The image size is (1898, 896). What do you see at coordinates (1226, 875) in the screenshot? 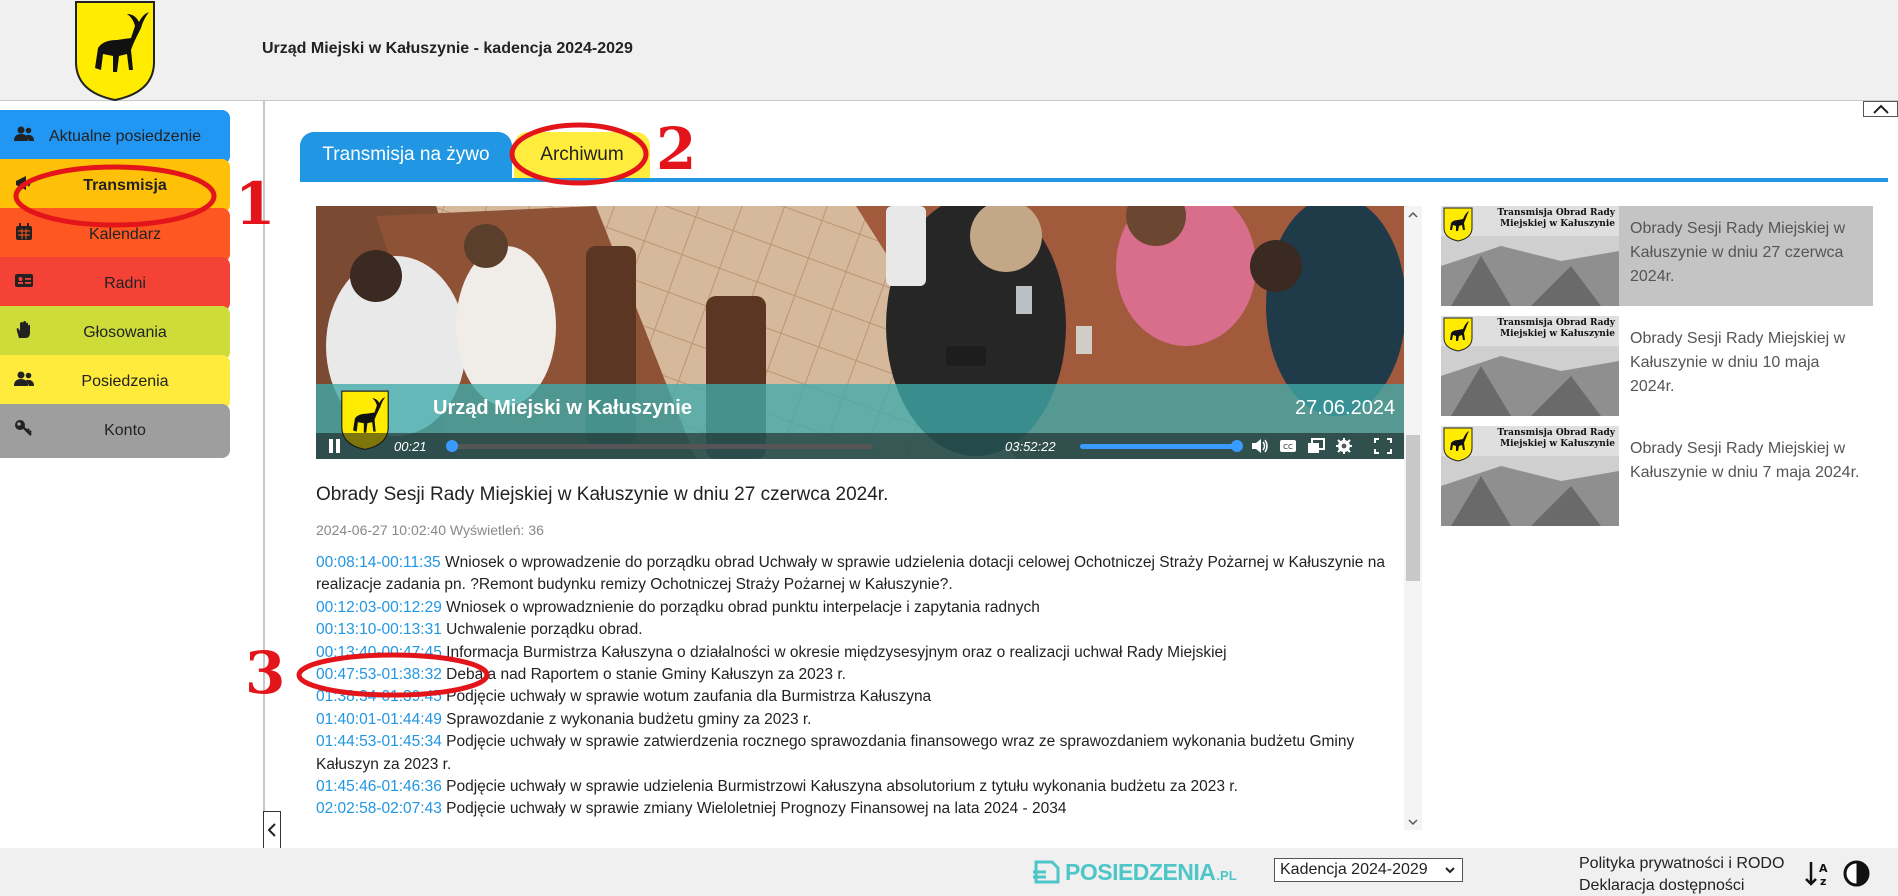
I see `posiedzenia-brand-tld: .PL` at bounding box center [1226, 875].